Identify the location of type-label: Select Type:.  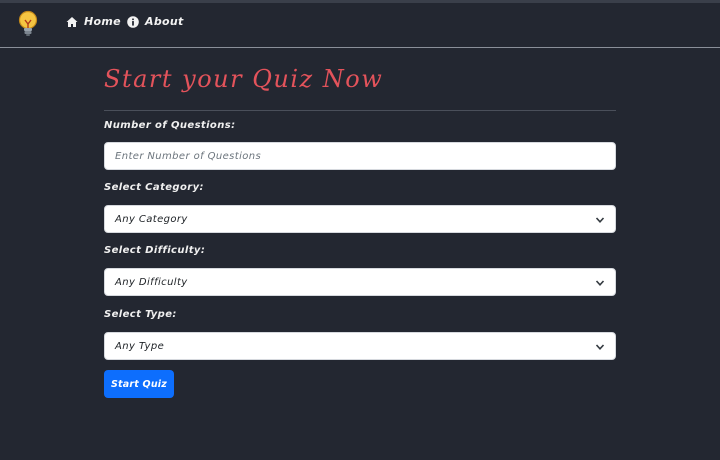
(140, 314).